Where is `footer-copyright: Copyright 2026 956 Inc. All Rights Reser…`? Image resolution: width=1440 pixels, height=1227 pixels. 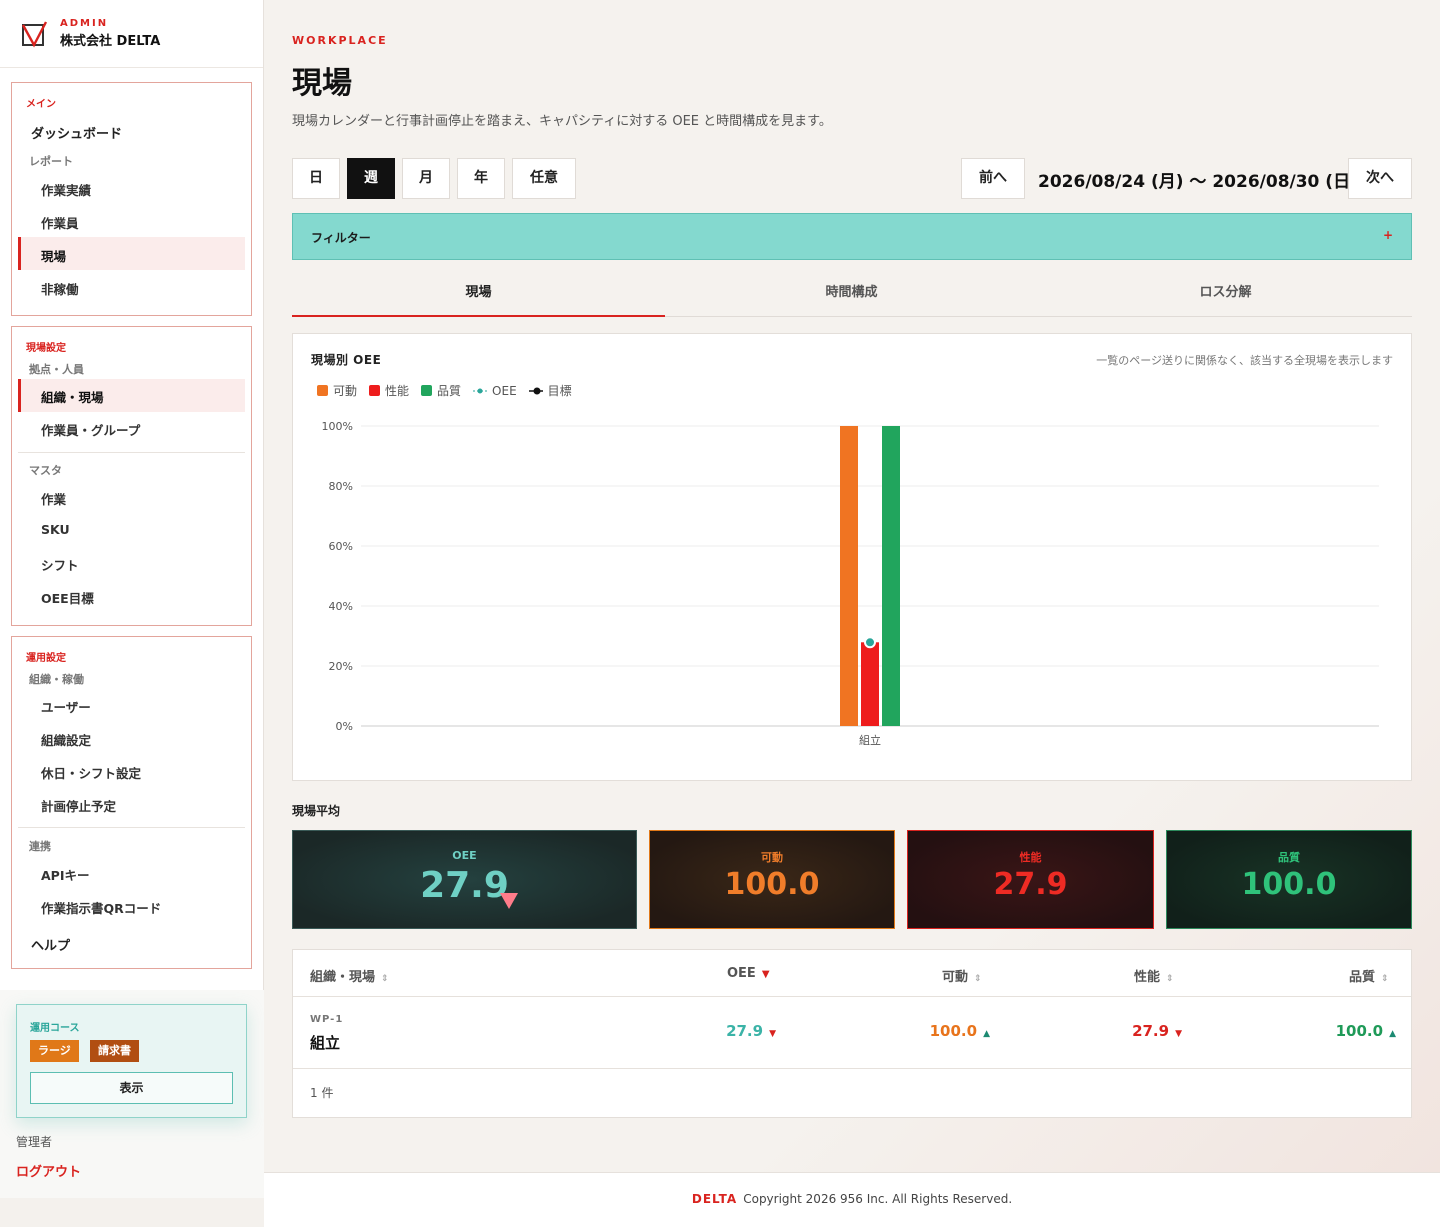 footer-copyright: Copyright 2026 956 Inc. All Rights Reser… is located at coordinates (878, 1199).